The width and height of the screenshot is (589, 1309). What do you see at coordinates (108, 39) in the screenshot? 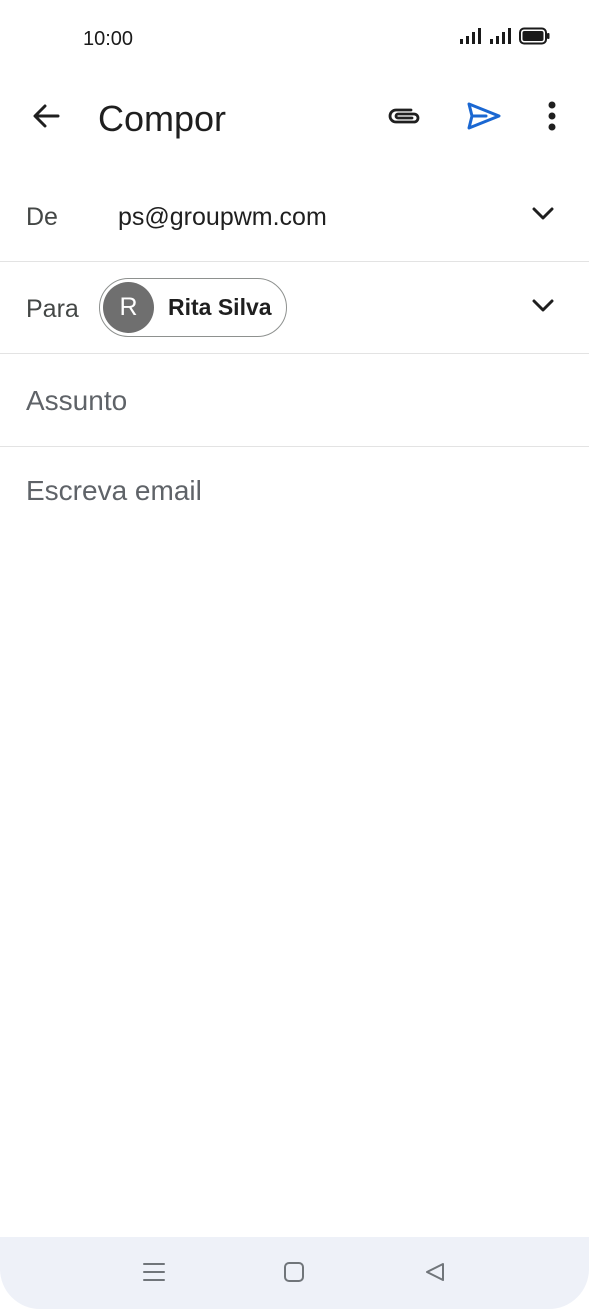
I see `status-time: 10:00` at bounding box center [108, 39].